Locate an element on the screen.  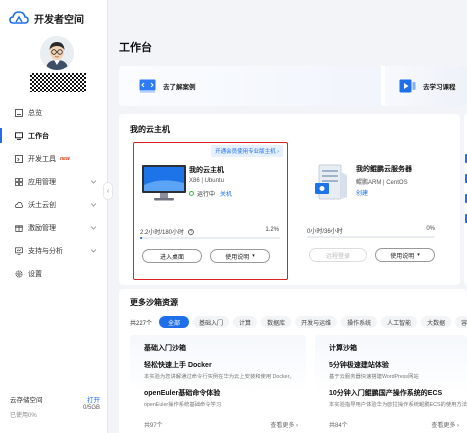
sidebar-item-wotu: 沃土云创 is located at coordinates (53, 204).